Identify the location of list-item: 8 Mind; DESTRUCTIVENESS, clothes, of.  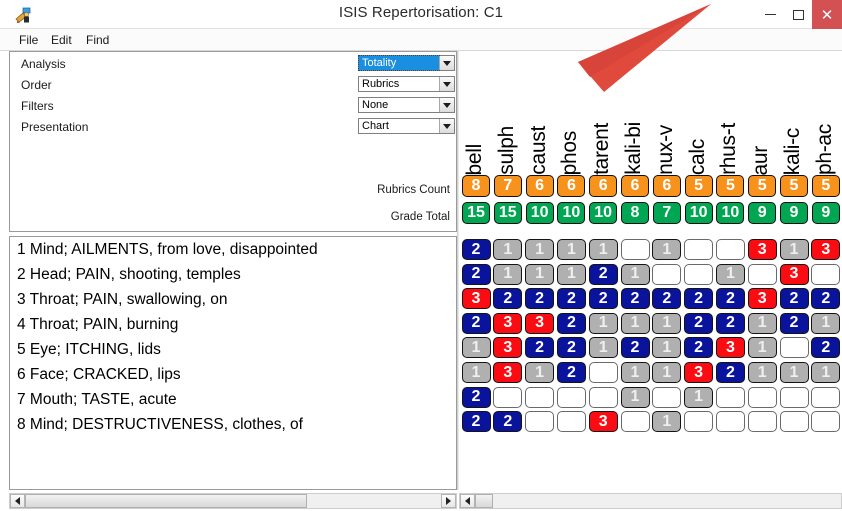
(233, 424).